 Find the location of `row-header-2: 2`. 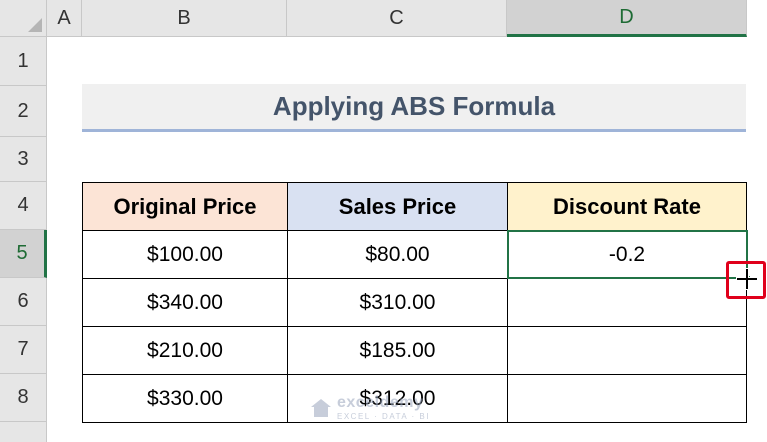

row-header-2: 2 is located at coordinates (23, 111).